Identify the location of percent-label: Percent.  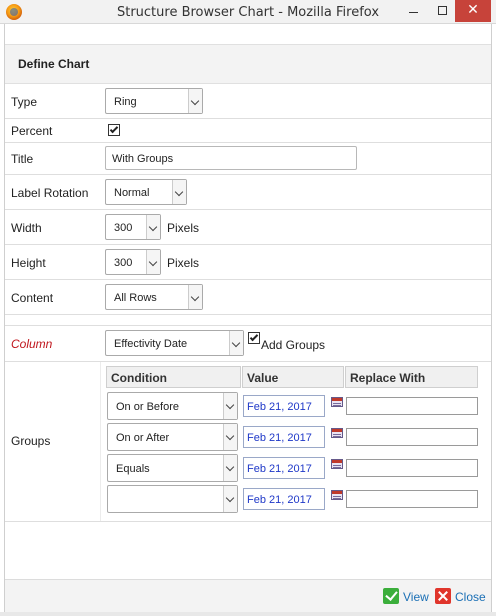
(32, 131).